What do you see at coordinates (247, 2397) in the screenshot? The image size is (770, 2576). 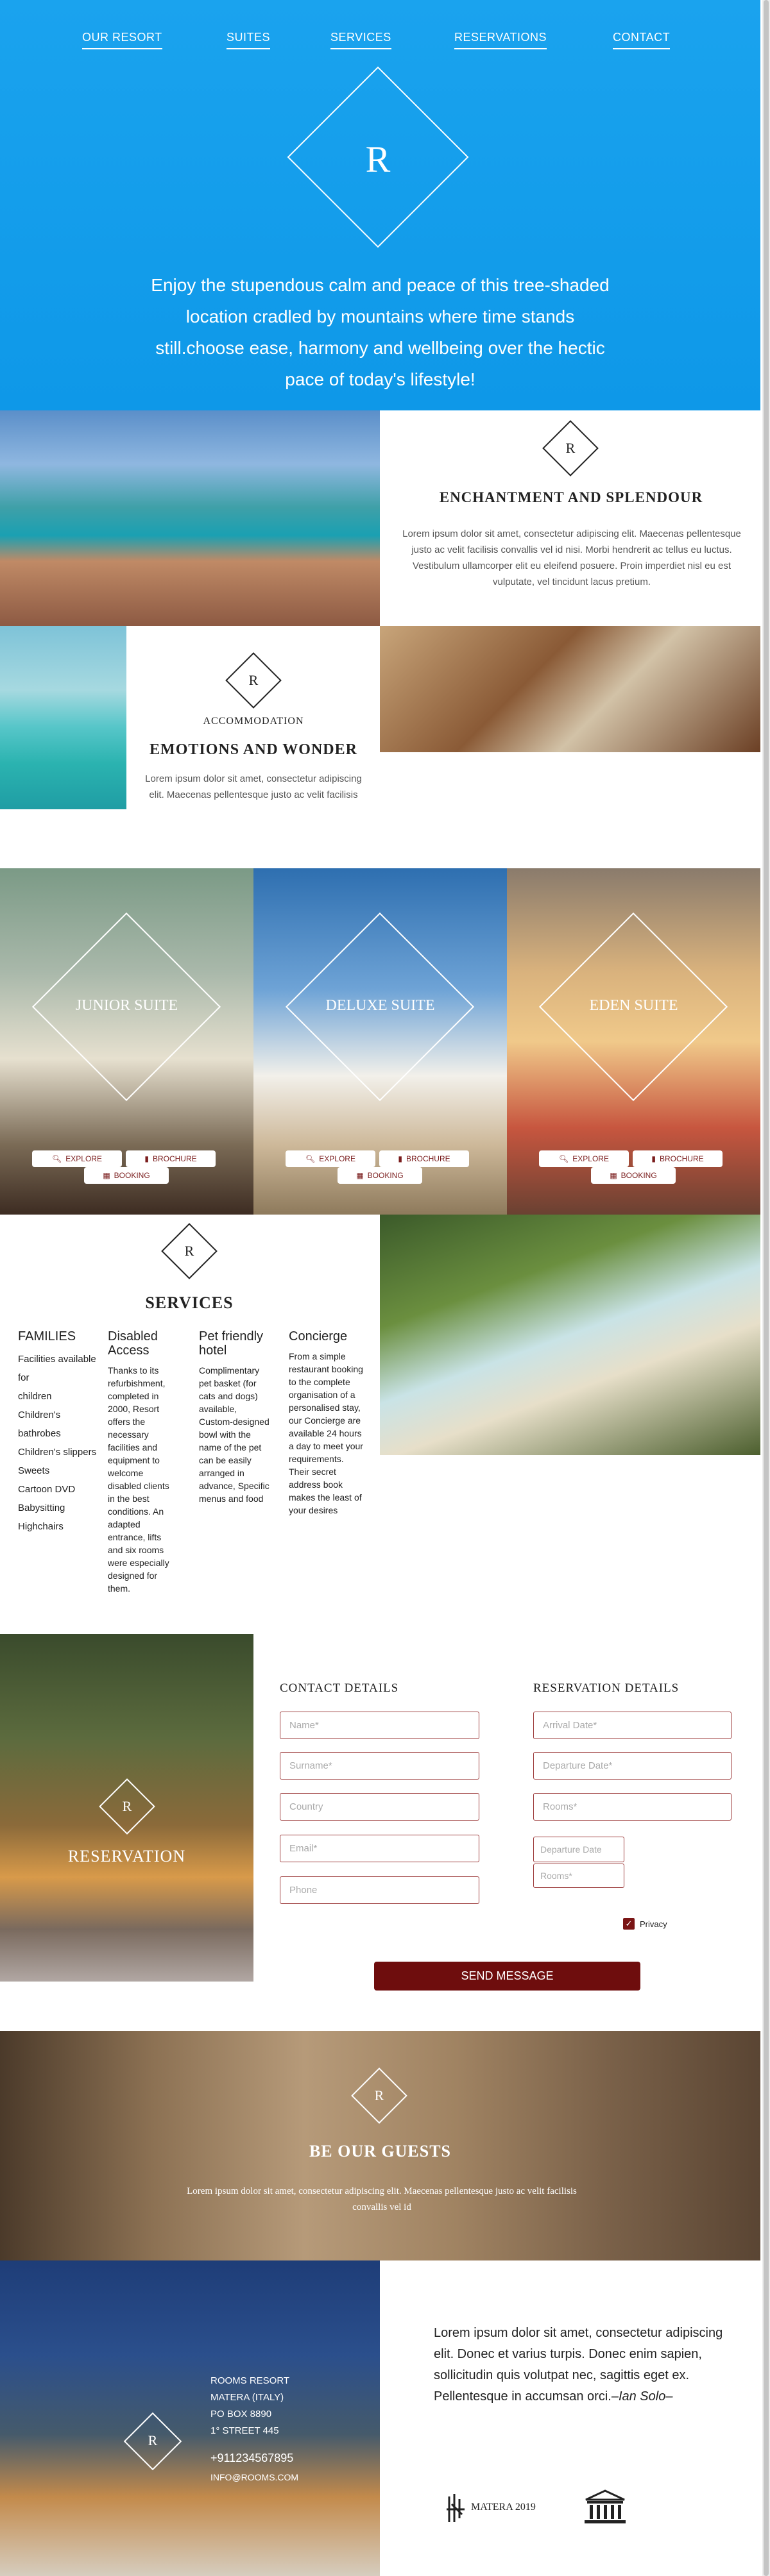 I see `address-line: MATERA (ITALY)` at bounding box center [247, 2397].